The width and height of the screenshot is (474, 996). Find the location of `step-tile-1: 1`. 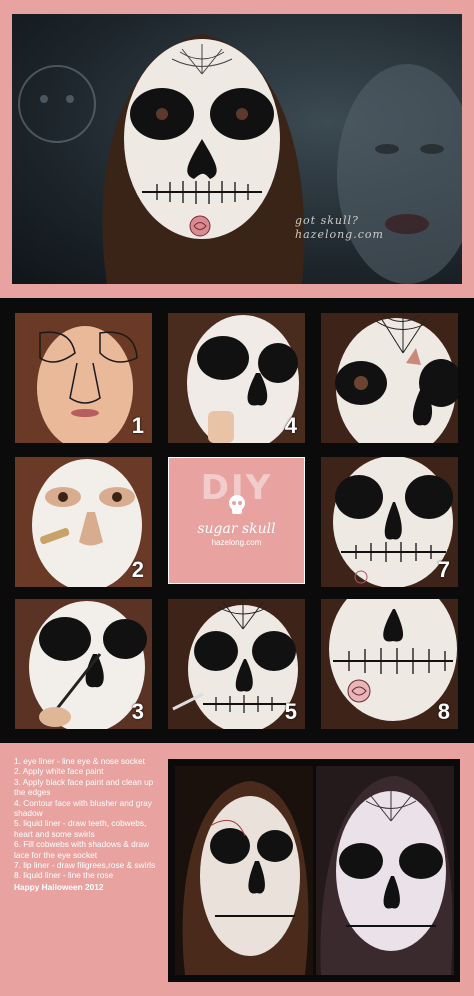

step-tile-1: 1 is located at coordinates (83, 378).